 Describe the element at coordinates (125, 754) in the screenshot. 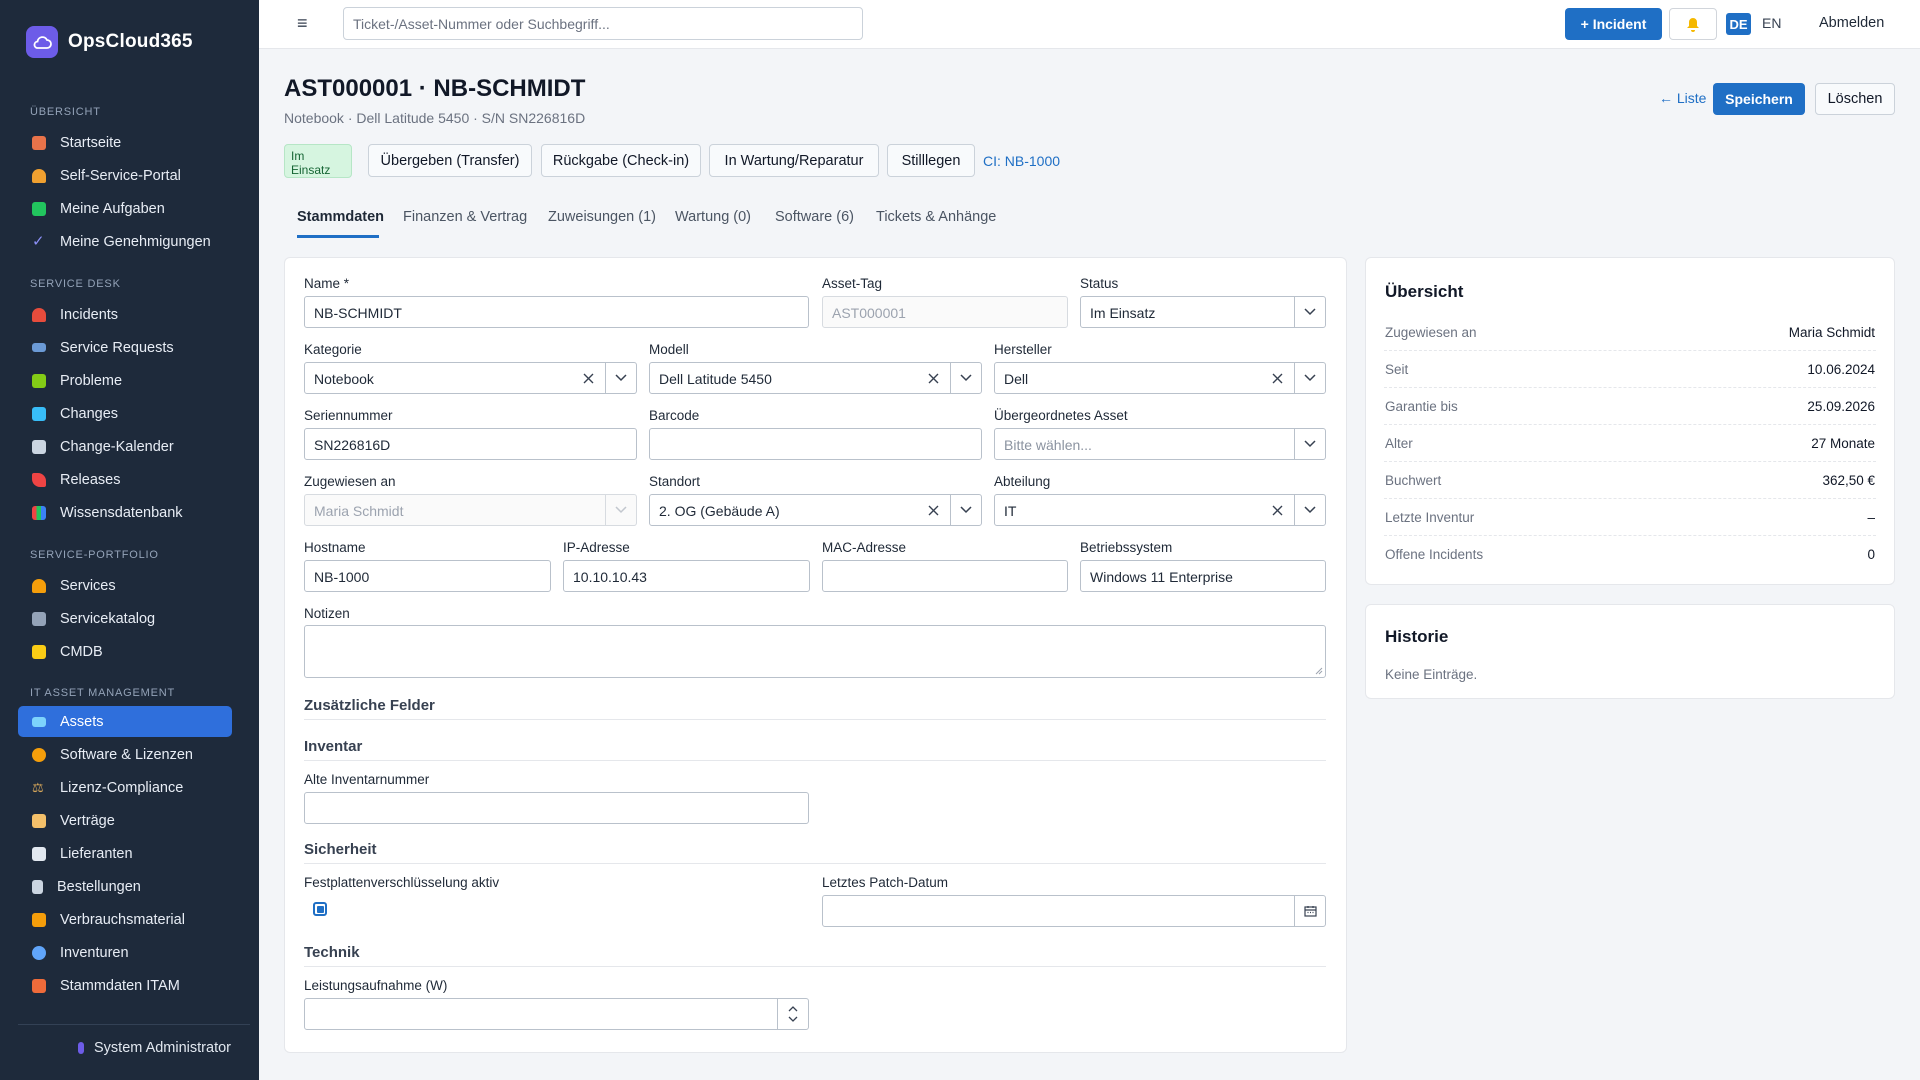

I see `sidebar-item-software-lizenzen: Software & Lizenzen` at that location.